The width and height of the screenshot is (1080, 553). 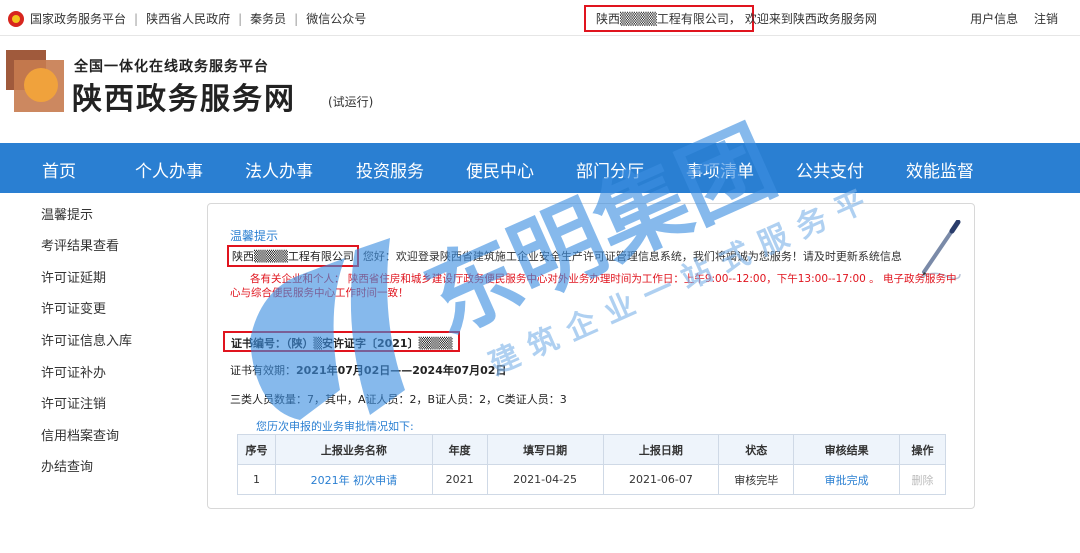 I want to click on col-header: 操作, so click(x=922, y=449).